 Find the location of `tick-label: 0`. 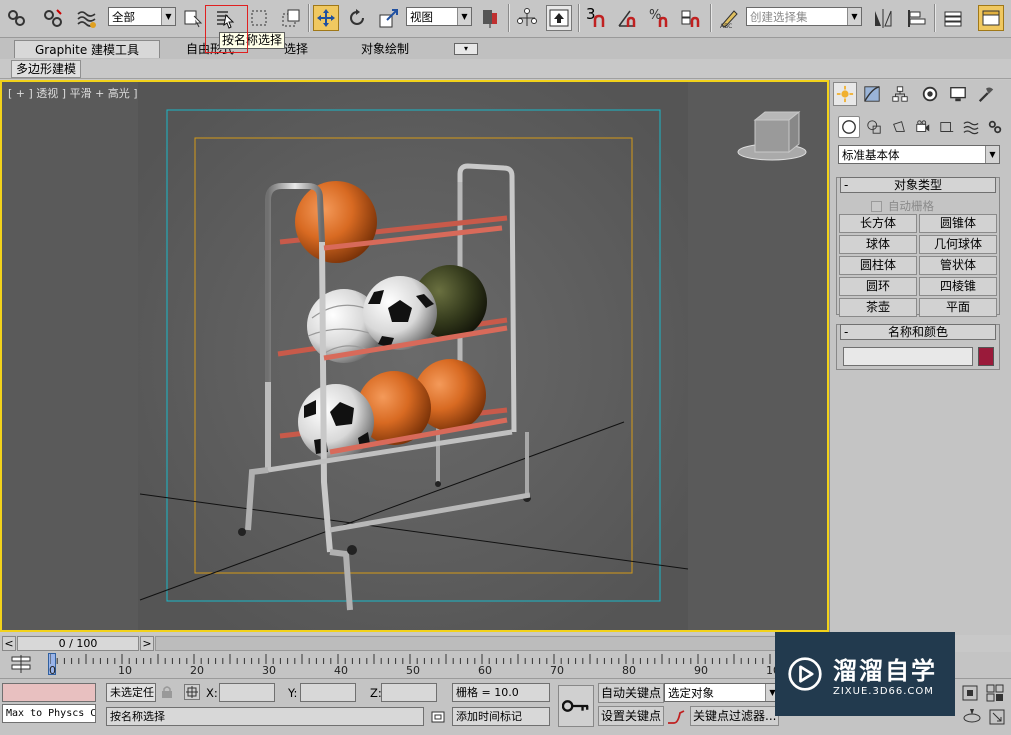

tick-label: 0 is located at coordinates (52, 670).